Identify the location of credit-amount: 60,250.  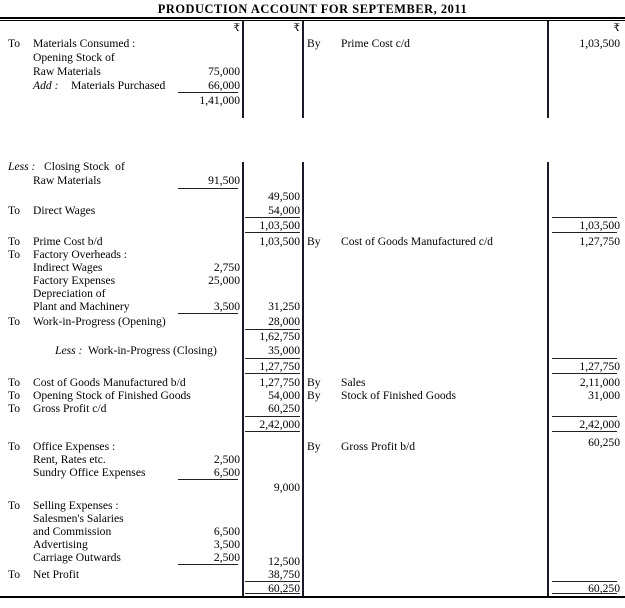
(604, 442).